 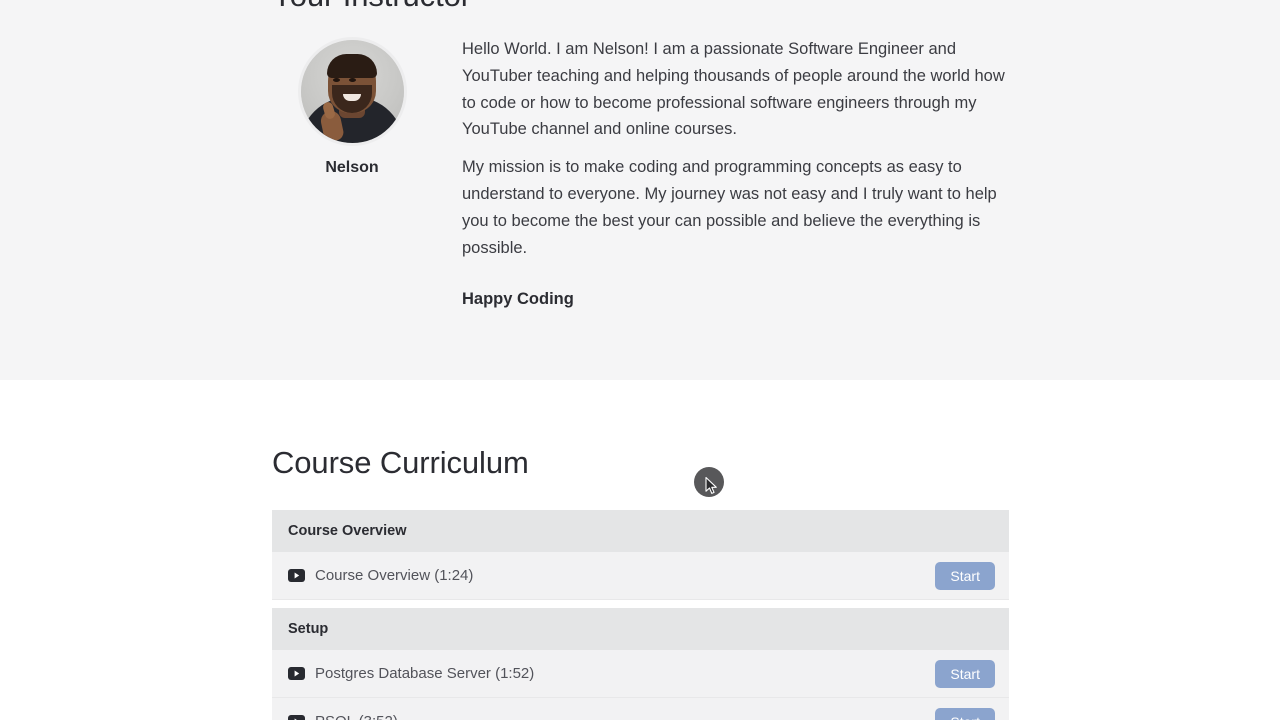 What do you see at coordinates (371, 7) in the screenshot?
I see `page-title: Your Instructor` at bounding box center [371, 7].